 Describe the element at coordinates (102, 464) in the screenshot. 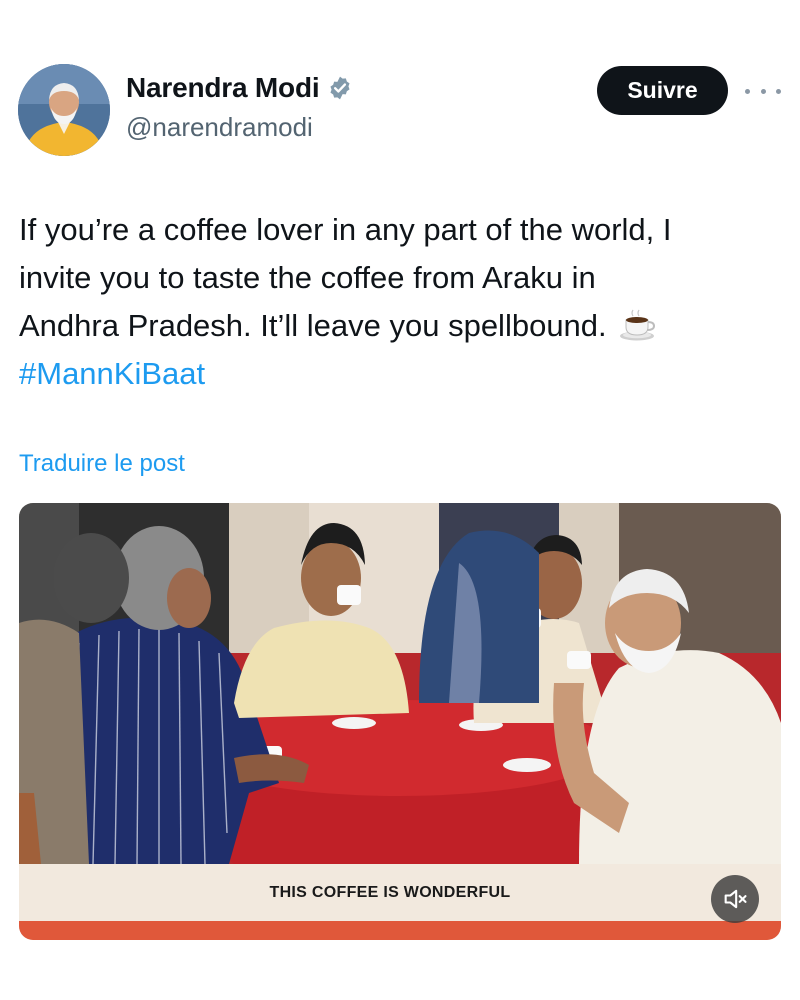

I see `translate-post-link: Traduire le post` at that location.